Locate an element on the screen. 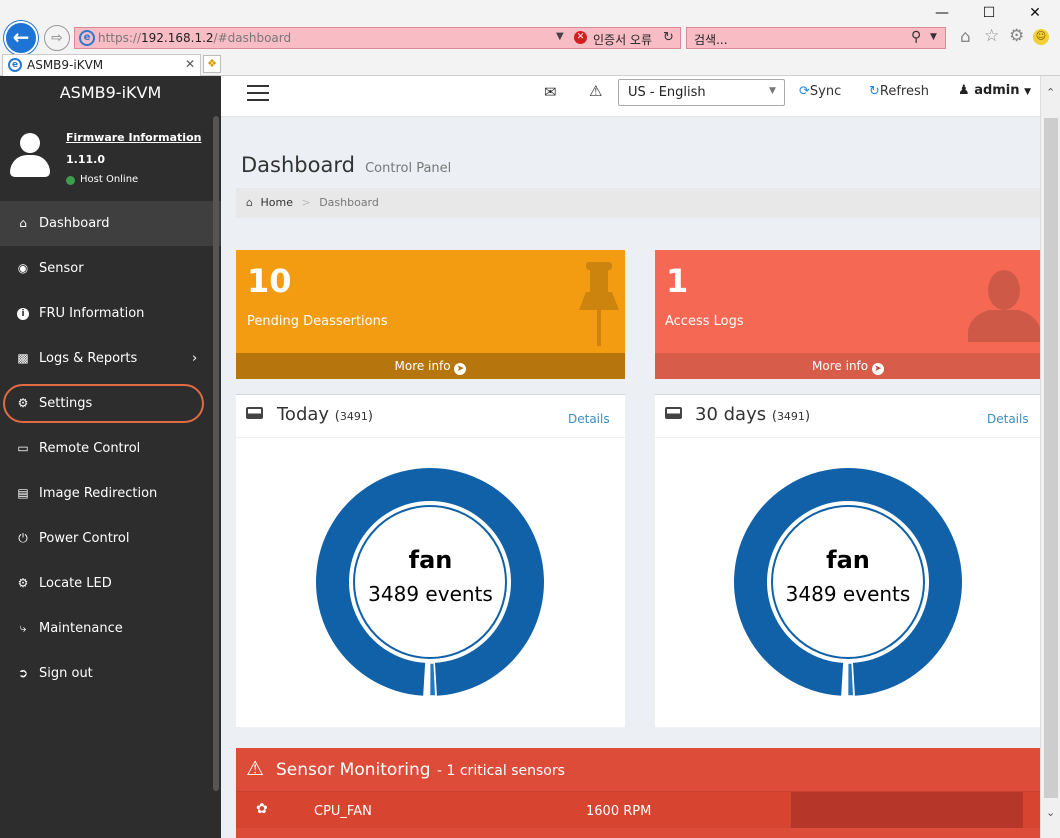 This screenshot has height=838, width=1060. refresh-label: Refresh is located at coordinates (904, 91).